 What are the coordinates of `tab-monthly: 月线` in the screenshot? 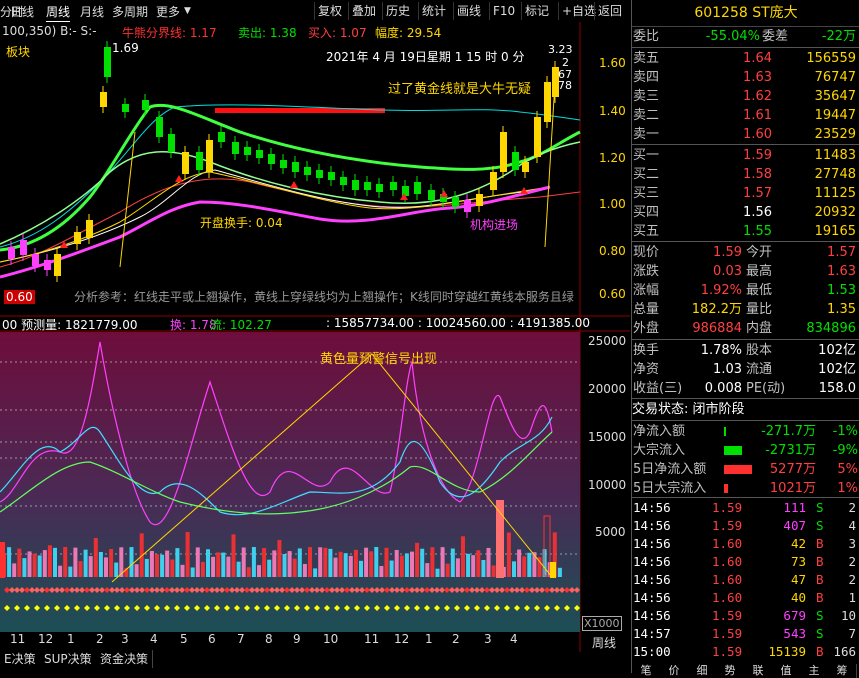 It's located at (92, 11).